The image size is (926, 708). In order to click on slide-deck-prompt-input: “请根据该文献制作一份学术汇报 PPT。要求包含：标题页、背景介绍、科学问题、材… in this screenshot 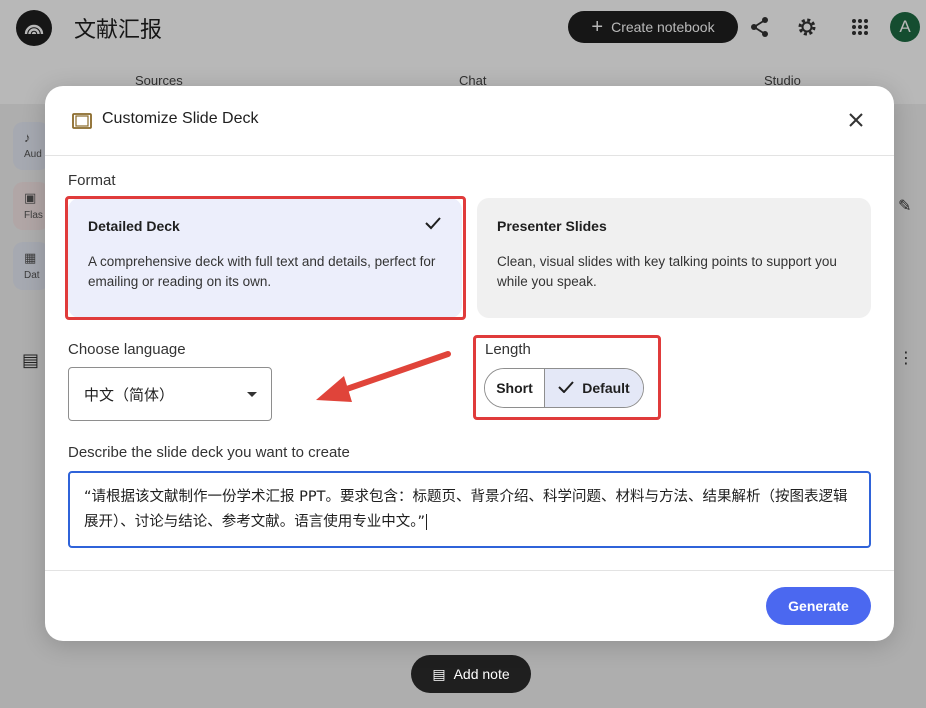, I will do `click(469, 509)`.